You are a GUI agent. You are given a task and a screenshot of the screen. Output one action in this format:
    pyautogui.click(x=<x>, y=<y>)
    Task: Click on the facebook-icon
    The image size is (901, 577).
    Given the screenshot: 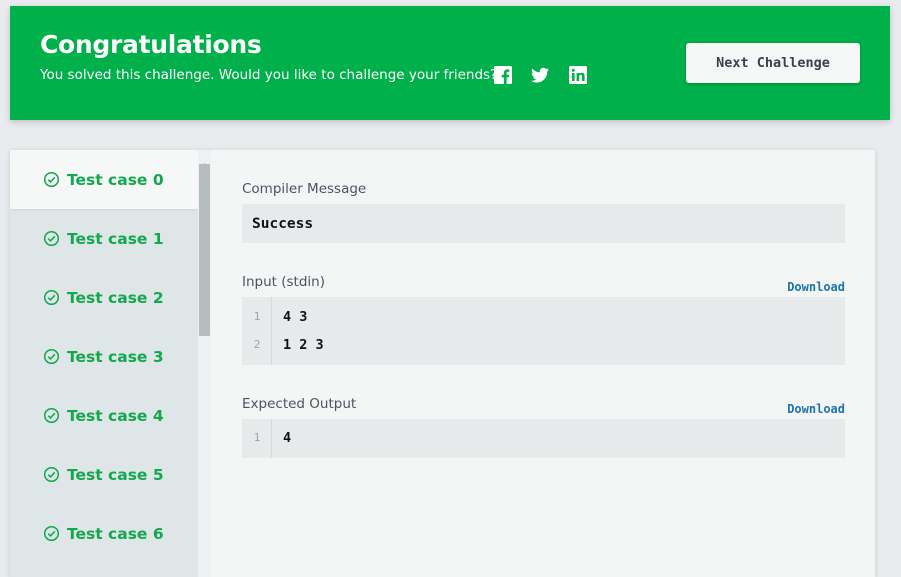 What is the action you would take?
    pyautogui.click(x=503, y=75)
    